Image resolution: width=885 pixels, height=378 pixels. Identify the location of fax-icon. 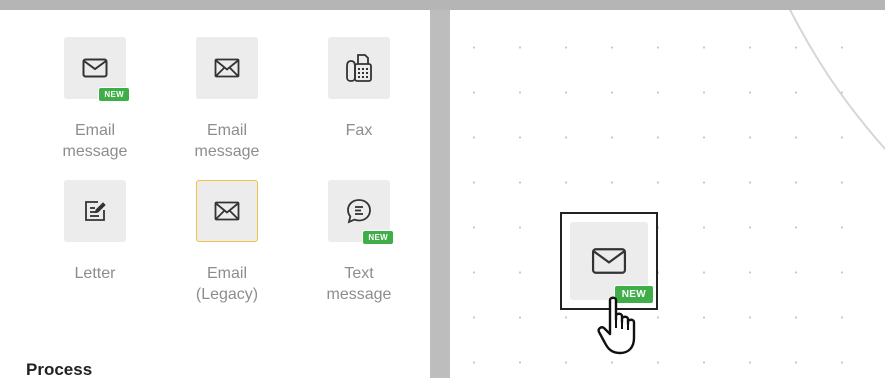
(359, 68).